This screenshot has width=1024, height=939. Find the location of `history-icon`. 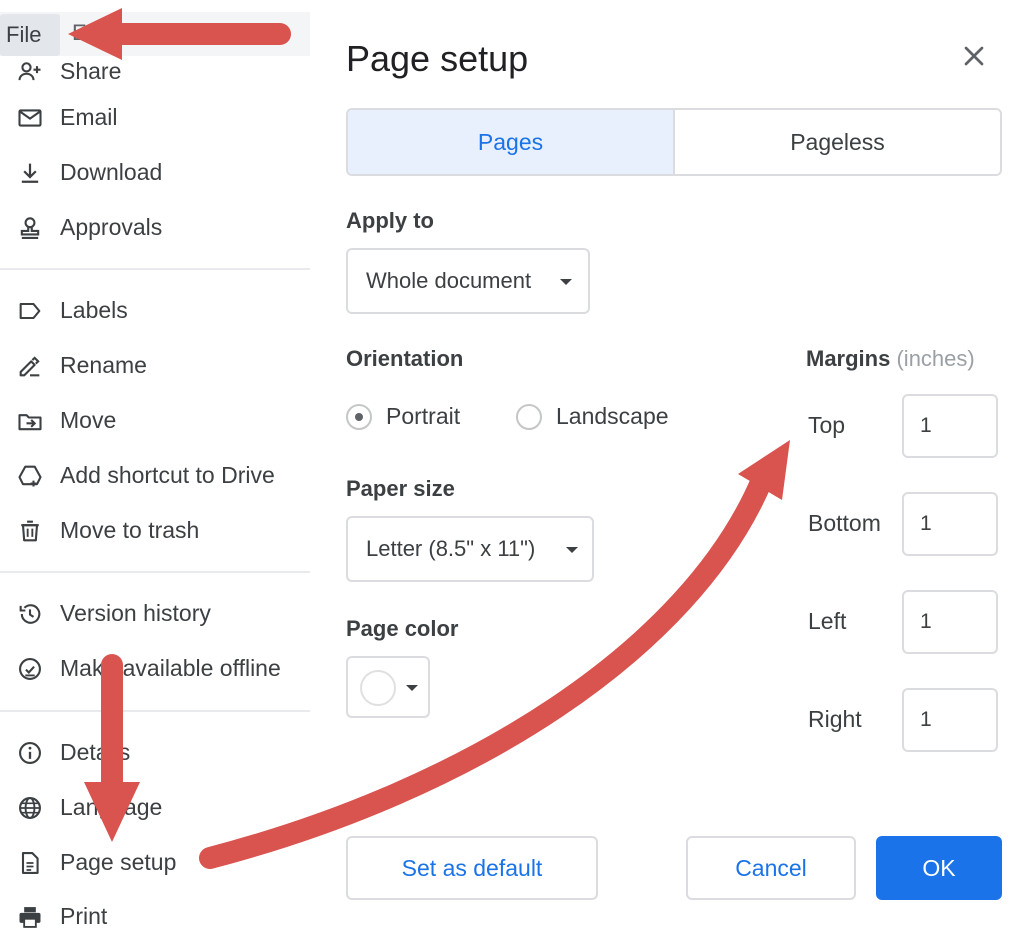

history-icon is located at coordinates (30, 614).